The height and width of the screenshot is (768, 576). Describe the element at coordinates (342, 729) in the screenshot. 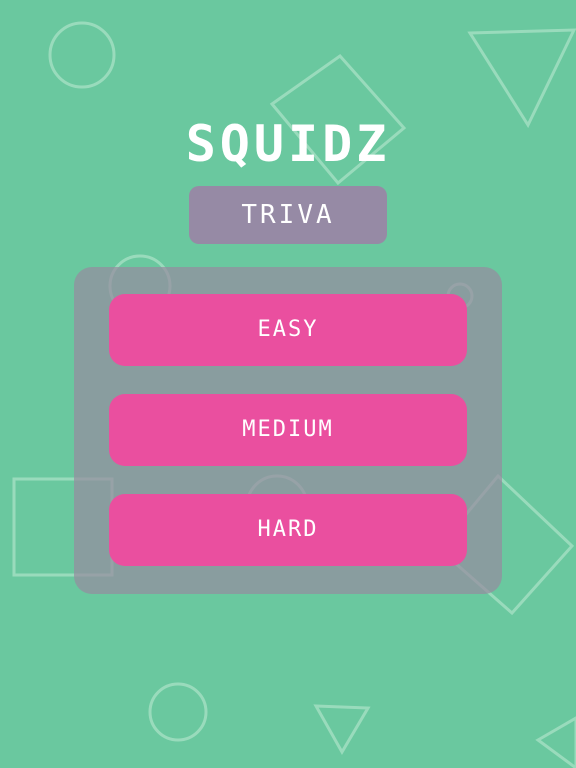

I see `bg-triangle-bottom-middle` at that location.